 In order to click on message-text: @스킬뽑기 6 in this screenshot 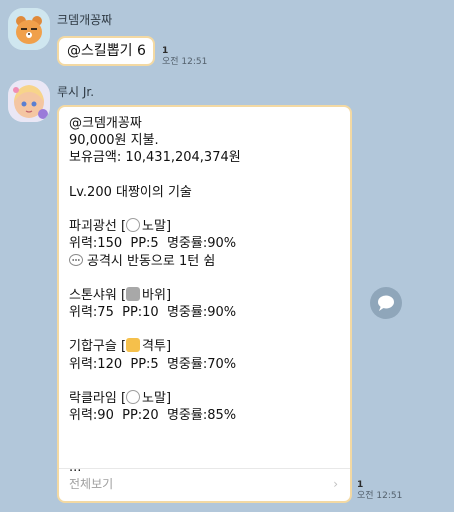, I will do `click(106, 51)`.